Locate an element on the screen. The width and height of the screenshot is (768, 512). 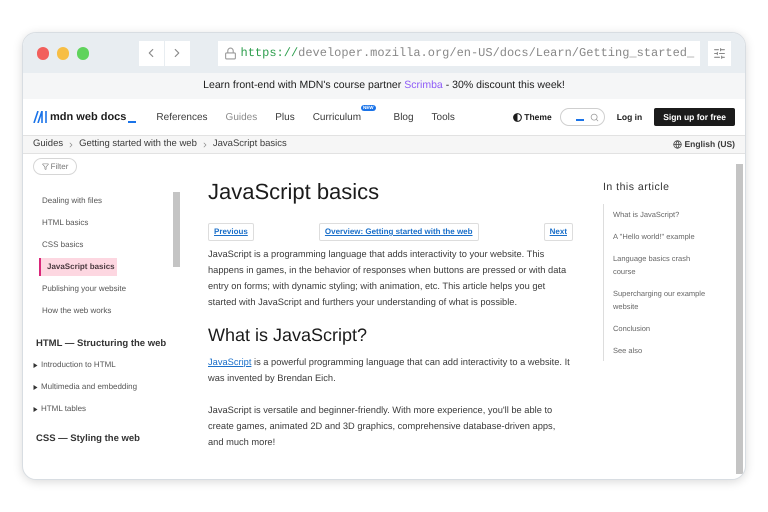
search-cursor-icon is located at coordinates (580, 120).